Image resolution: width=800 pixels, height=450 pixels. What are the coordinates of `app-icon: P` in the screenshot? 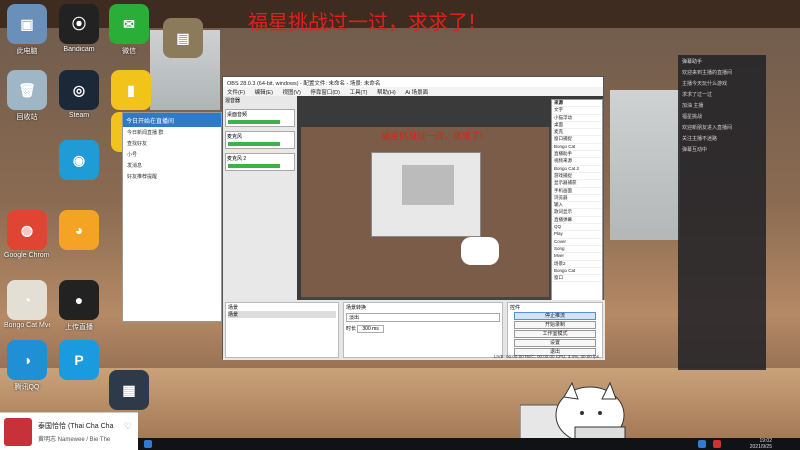 It's located at (79, 360).